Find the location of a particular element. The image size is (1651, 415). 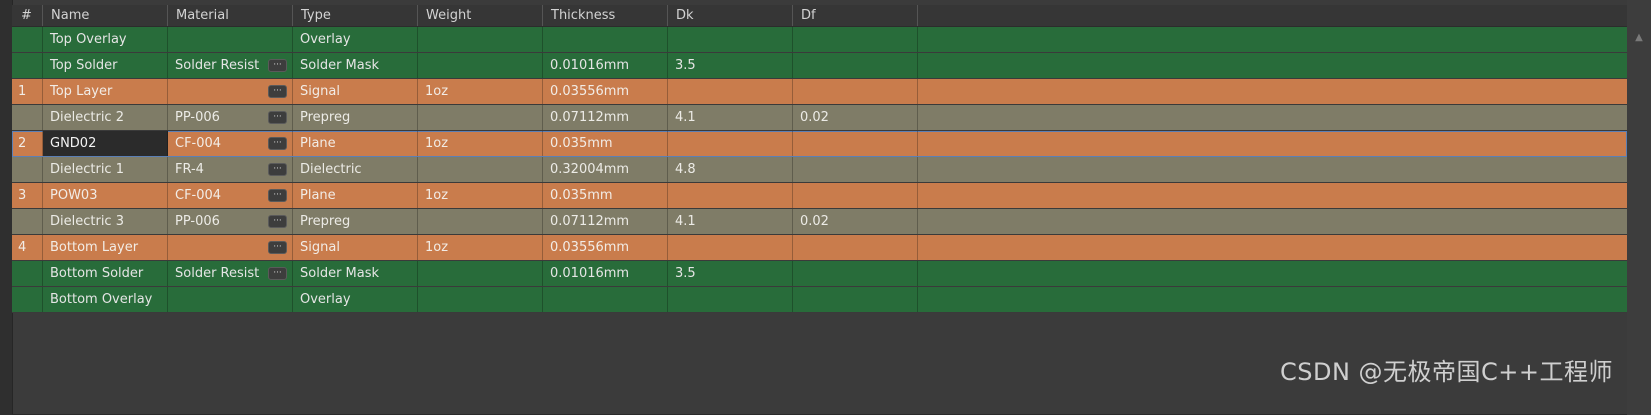

column-header-thickness: Thickness is located at coordinates (605, 15).